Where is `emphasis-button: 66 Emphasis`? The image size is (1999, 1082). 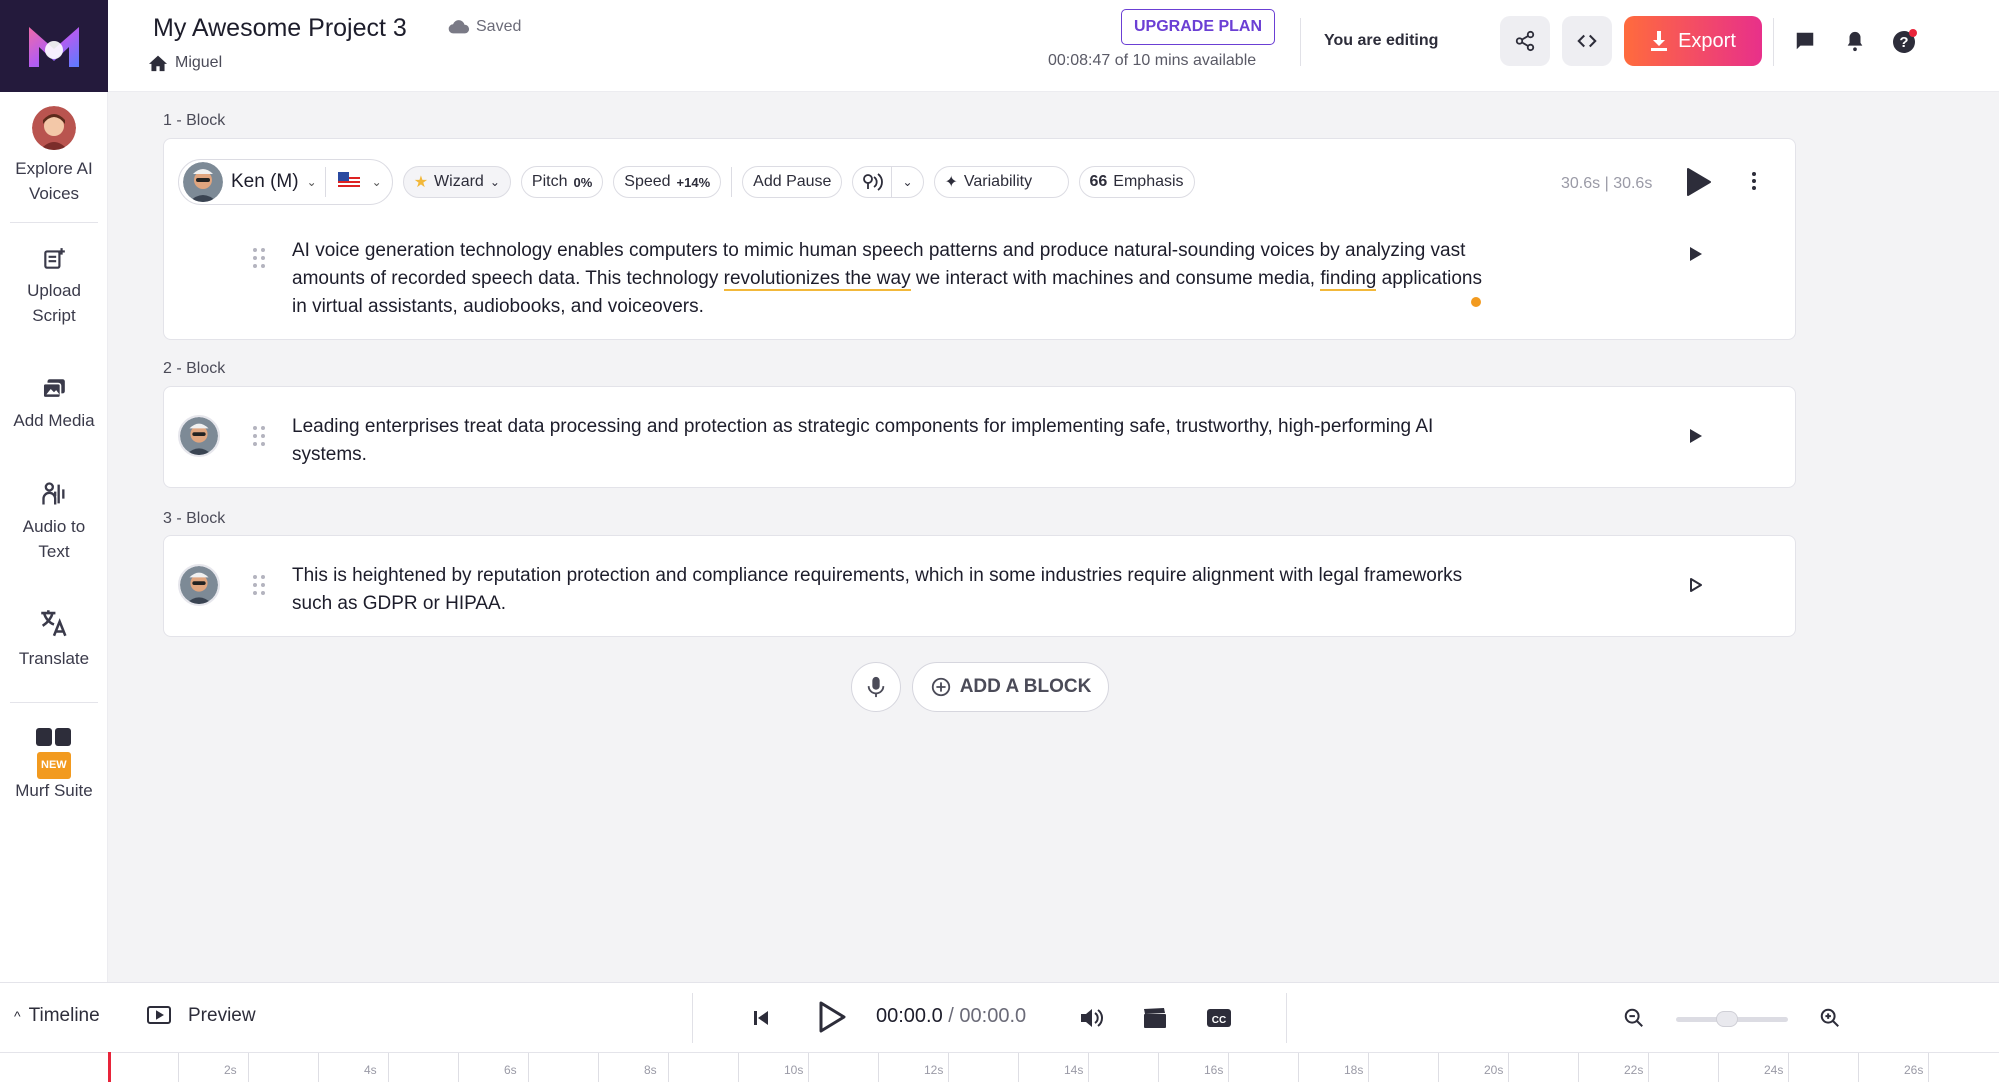
emphasis-button: 66 Emphasis is located at coordinates (1136, 182).